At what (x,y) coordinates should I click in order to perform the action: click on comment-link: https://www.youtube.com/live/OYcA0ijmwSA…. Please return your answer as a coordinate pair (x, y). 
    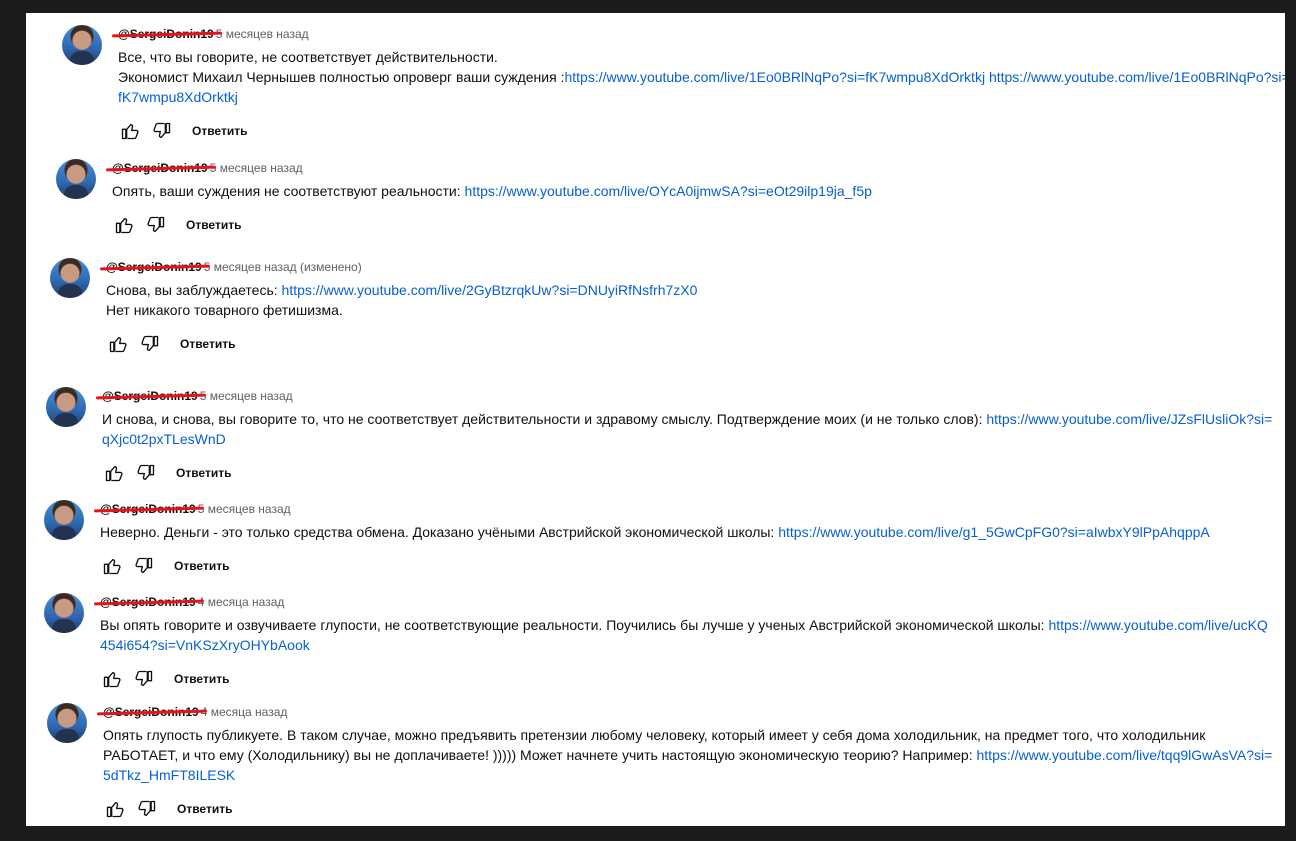
    Looking at the image, I should click on (668, 191).